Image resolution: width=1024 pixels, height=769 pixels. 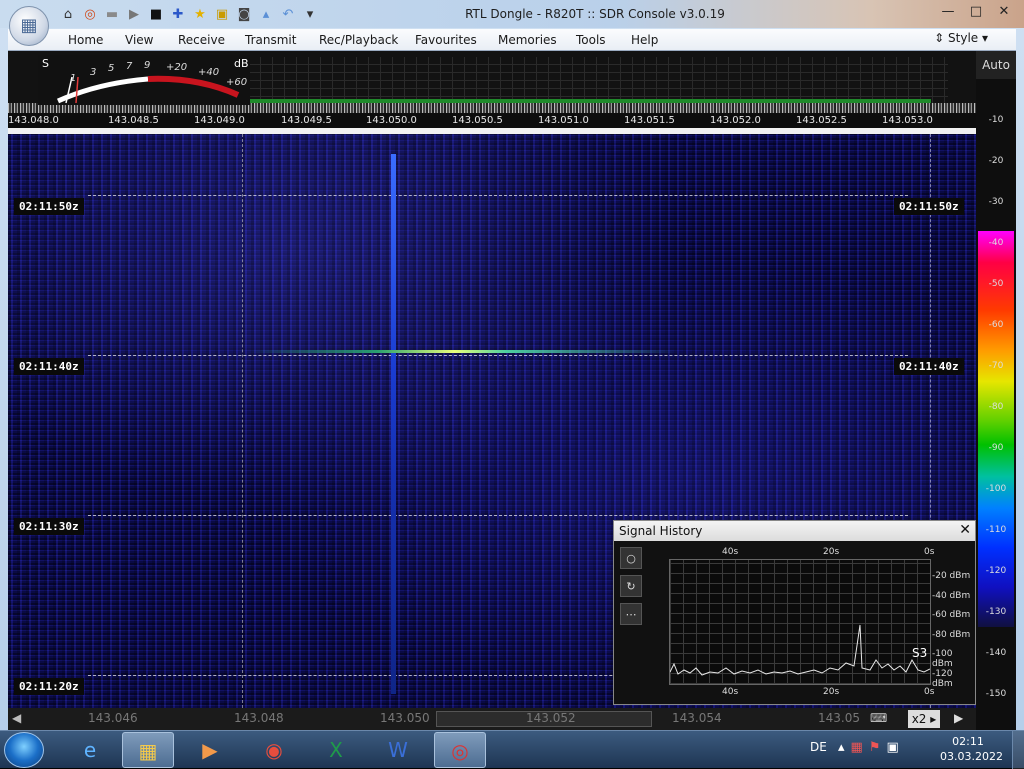 I want to click on freq-tick: 143.049.5, so click(x=306, y=120).